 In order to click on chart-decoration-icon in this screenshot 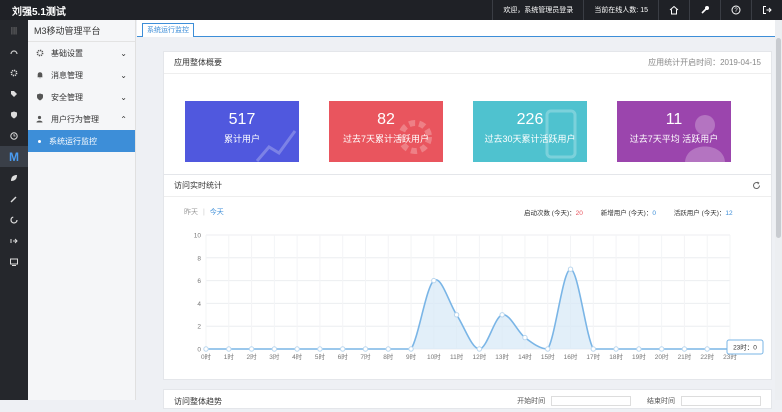, I will do `click(276, 146)`.